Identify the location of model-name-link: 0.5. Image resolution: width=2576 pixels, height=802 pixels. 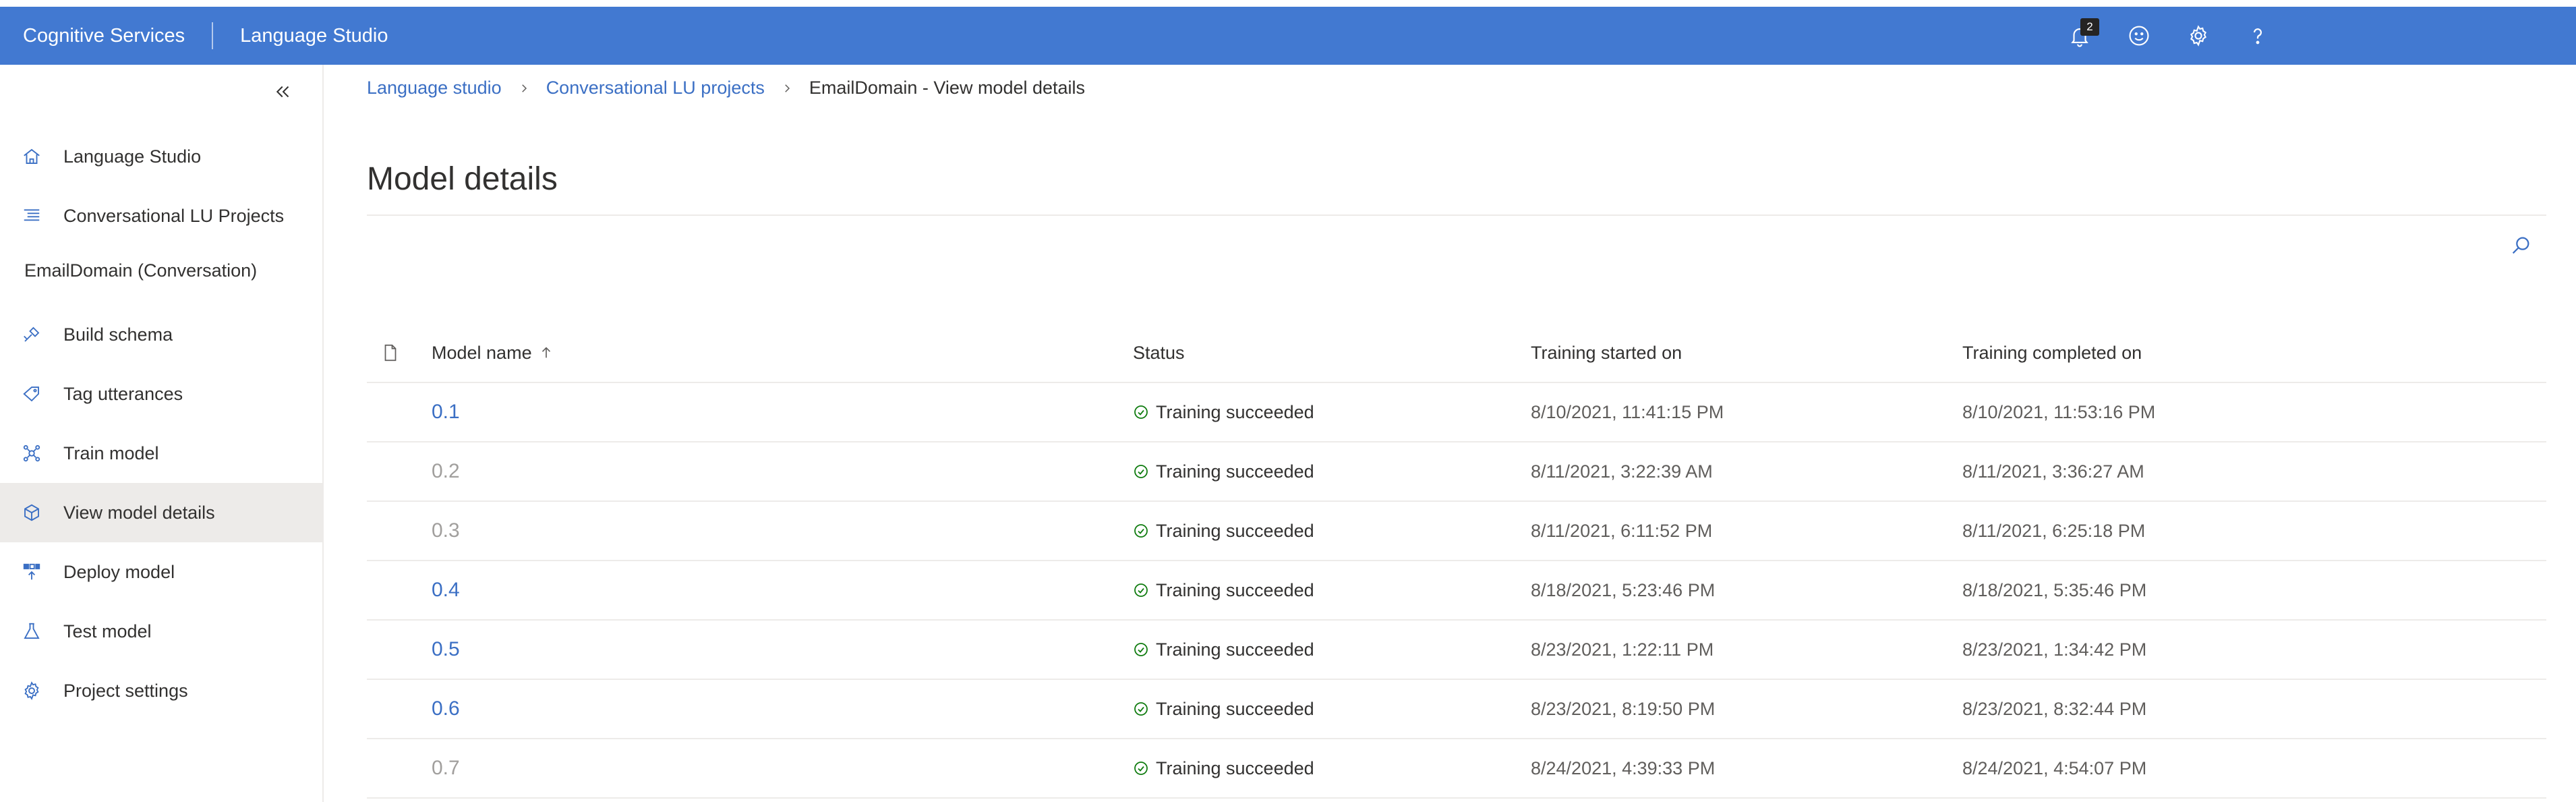
(446, 649).